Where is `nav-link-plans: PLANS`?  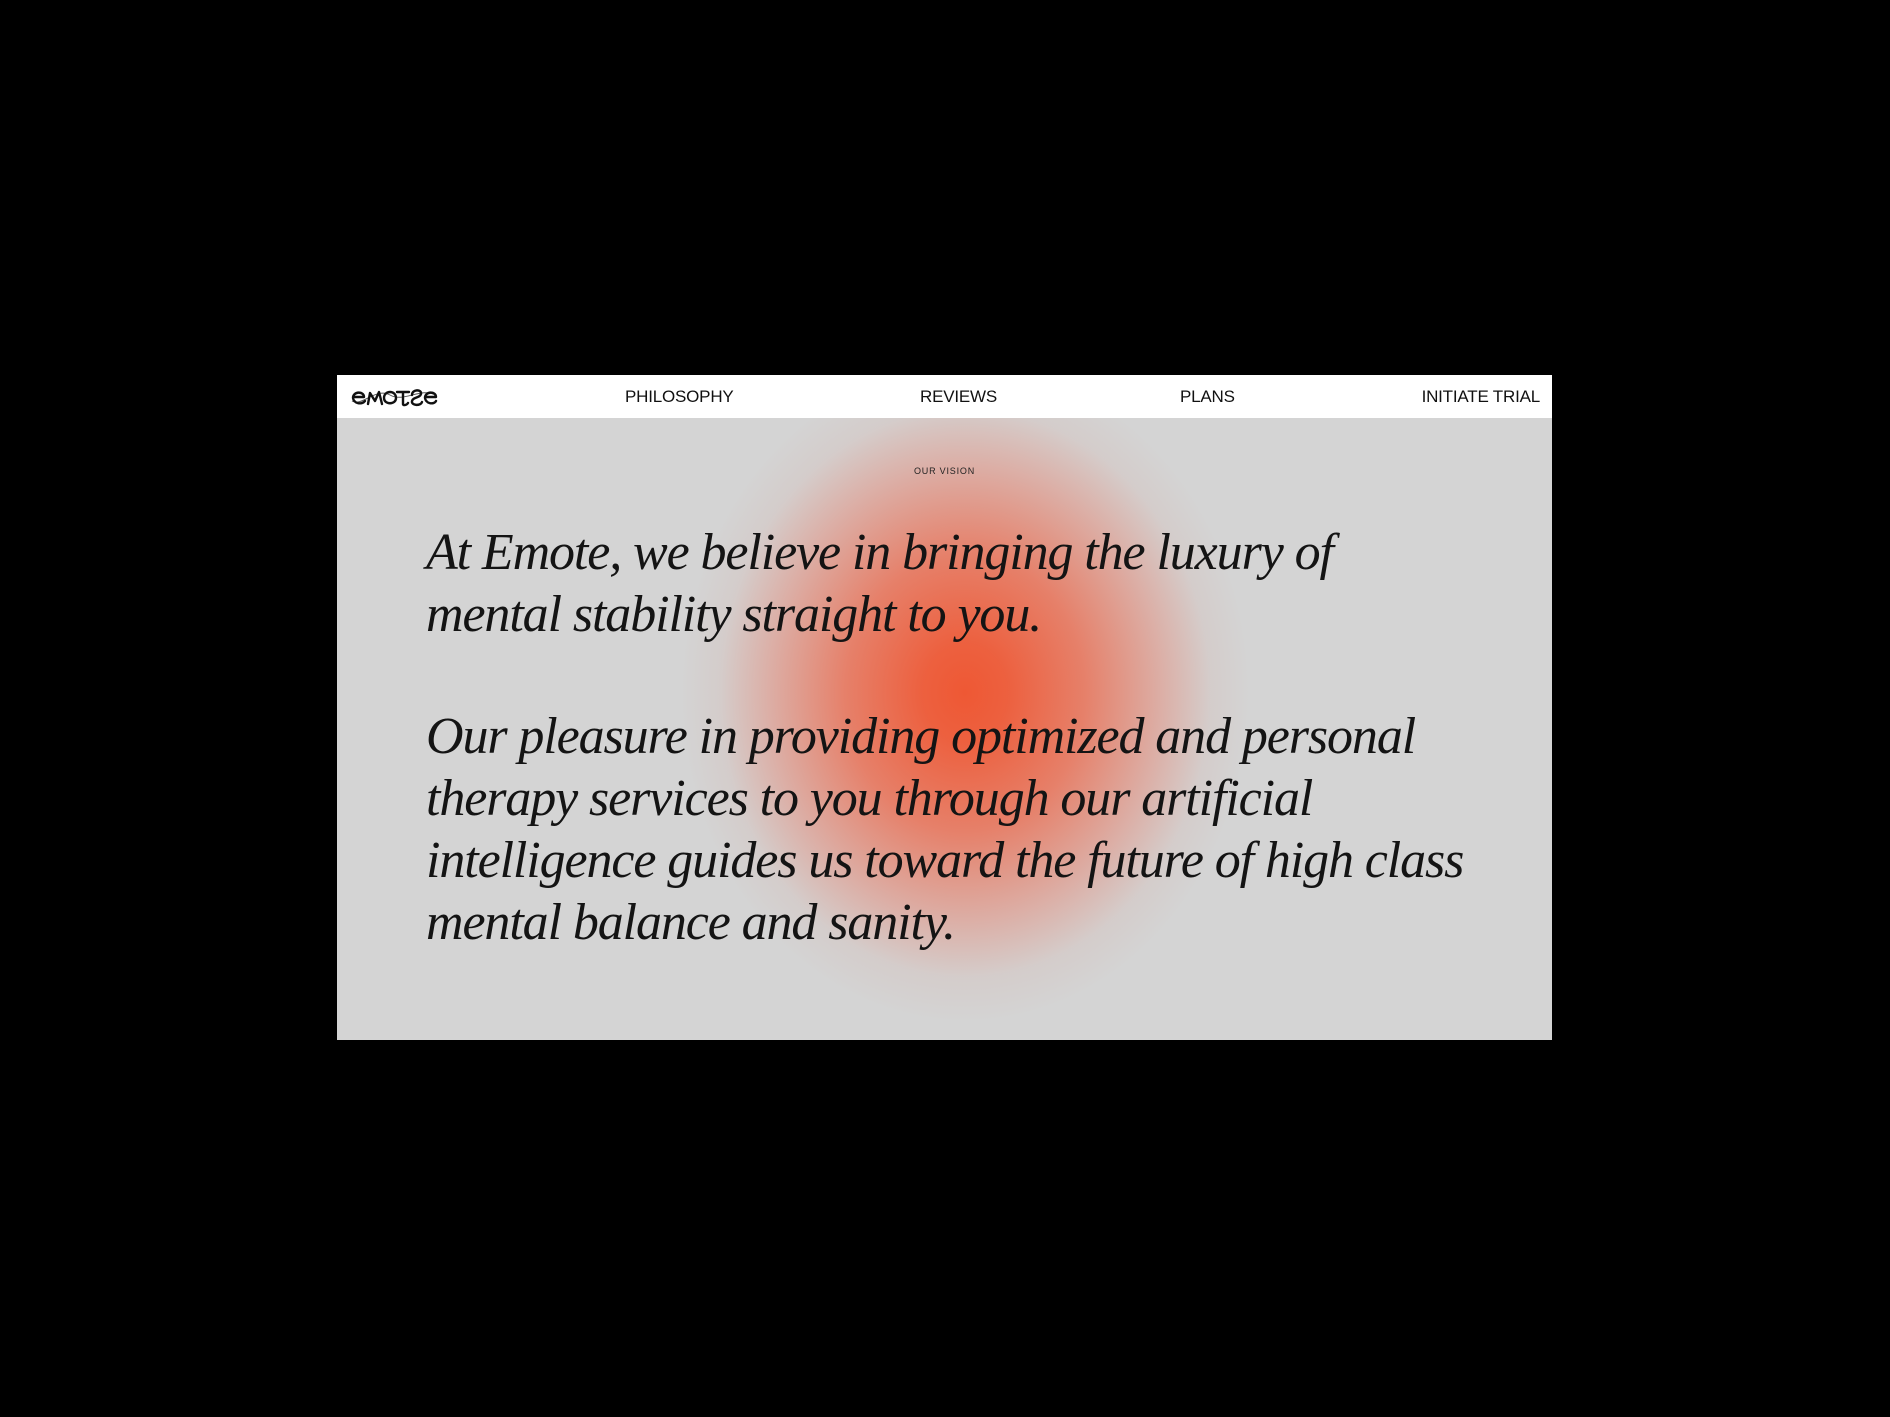
nav-link-plans: PLANS is located at coordinates (1207, 396).